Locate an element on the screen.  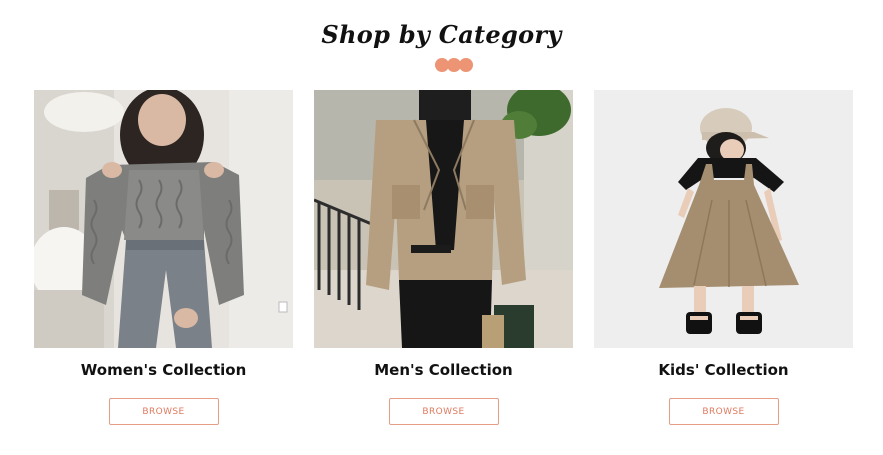
category-title: Men's Collection is located at coordinates (443, 370).